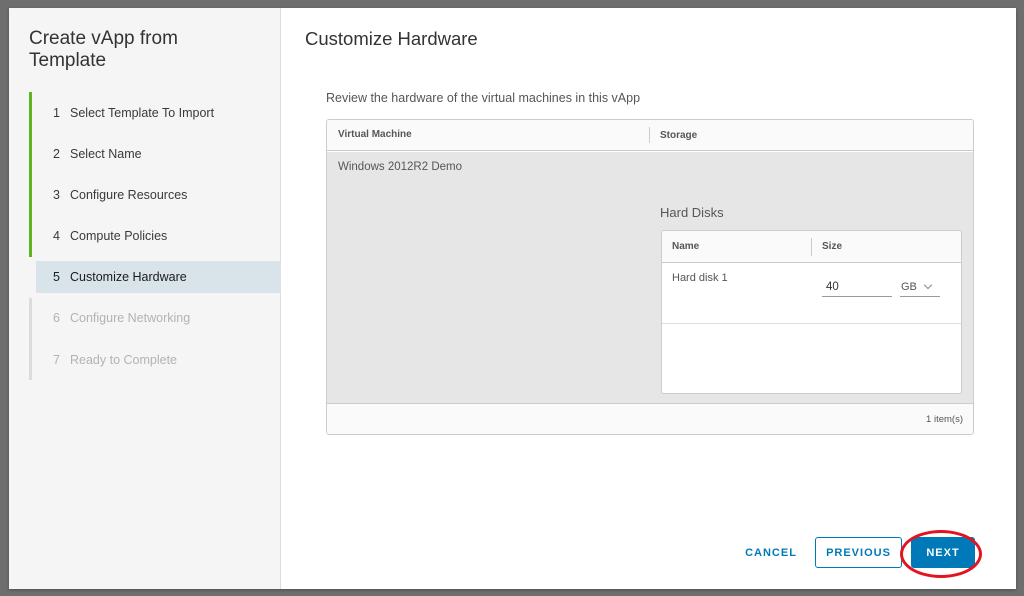 Image resolution: width=1024 pixels, height=596 pixels. What do you see at coordinates (129, 194) in the screenshot?
I see `step-label: Configure Resources` at bounding box center [129, 194].